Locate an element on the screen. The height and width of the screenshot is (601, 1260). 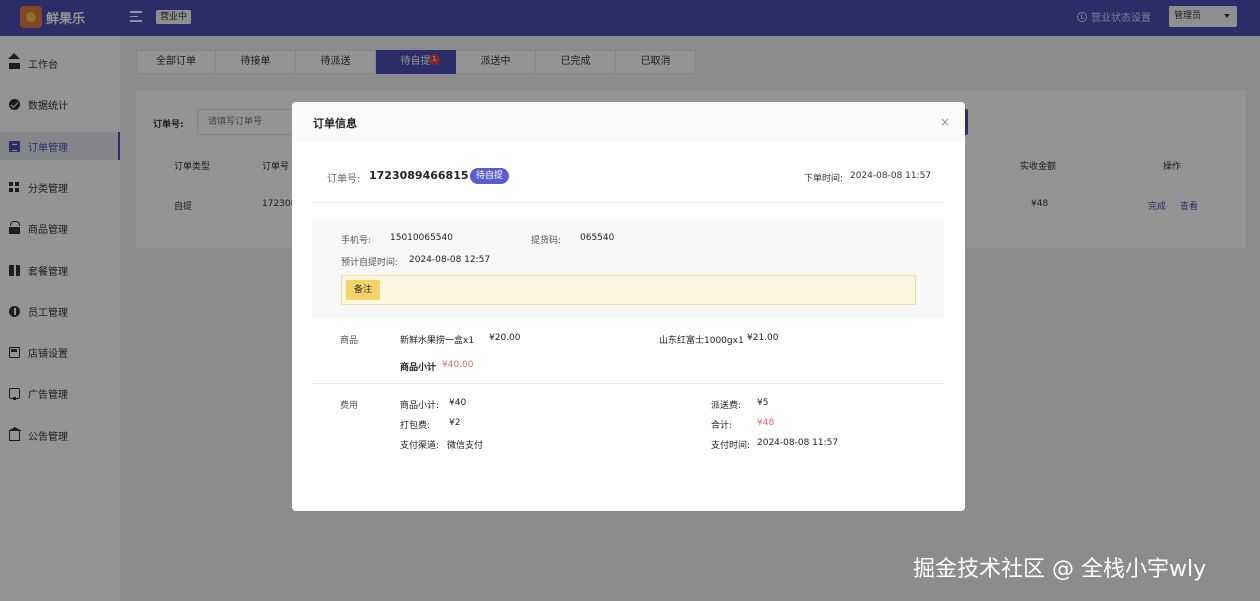
pickup-time-value: 2024-08-08 12:57 is located at coordinates (450, 260).